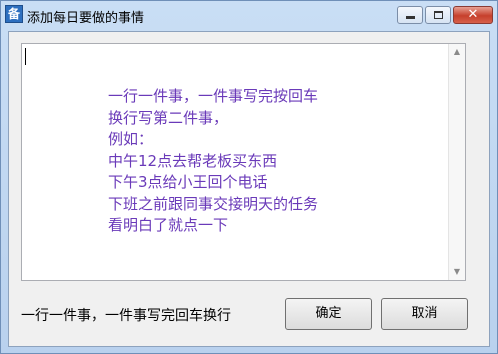 The width and height of the screenshot is (498, 354). Describe the element at coordinates (193, 160) in the screenshot. I see `memo-line: 中午12点去帮老板买东西` at that location.